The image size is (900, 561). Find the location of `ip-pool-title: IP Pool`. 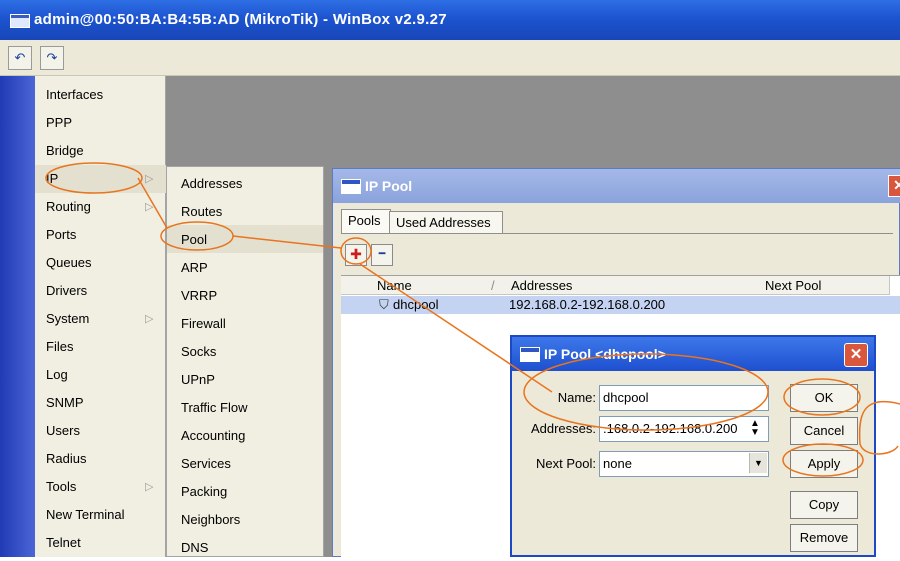

ip-pool-title: IP Pool is located at coordinates (389, 186).